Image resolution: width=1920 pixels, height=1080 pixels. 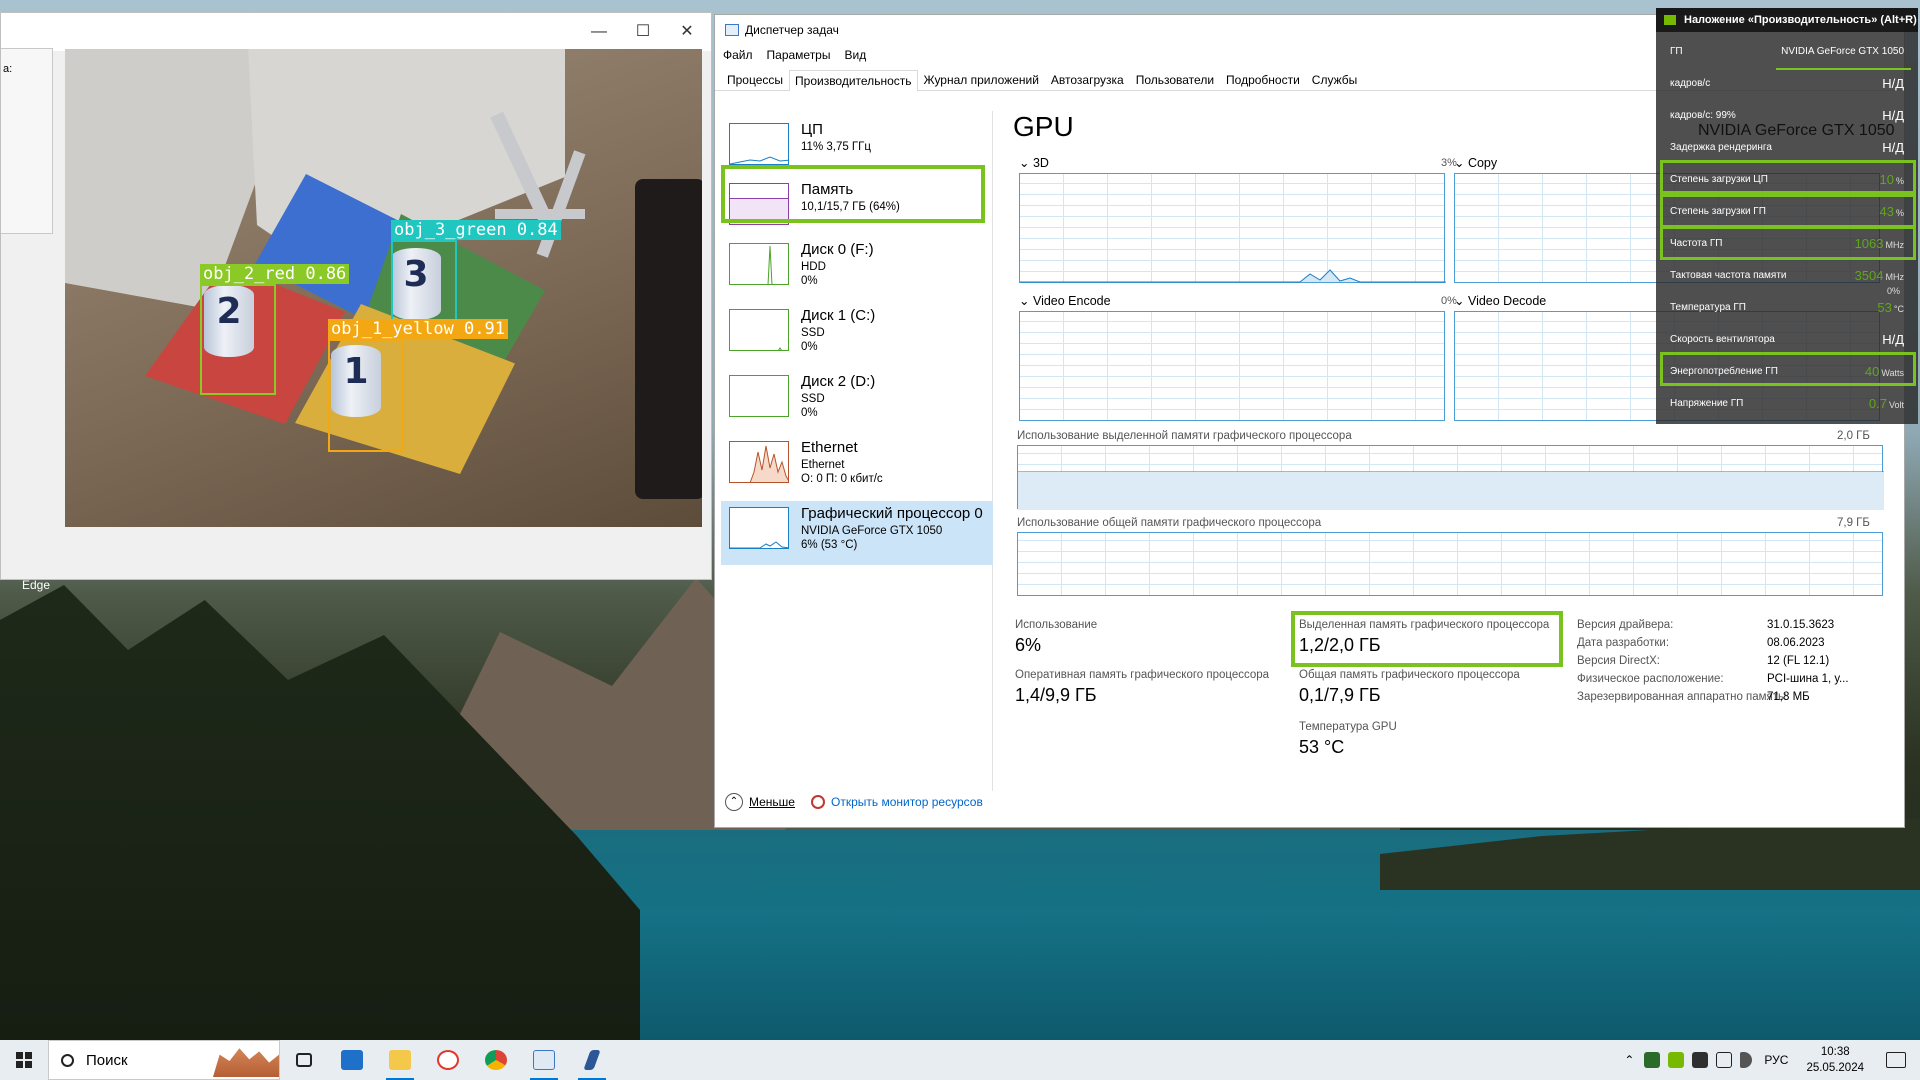 I want to click on tab-startup: Автозагрузка, so click(x=1087, y=79).